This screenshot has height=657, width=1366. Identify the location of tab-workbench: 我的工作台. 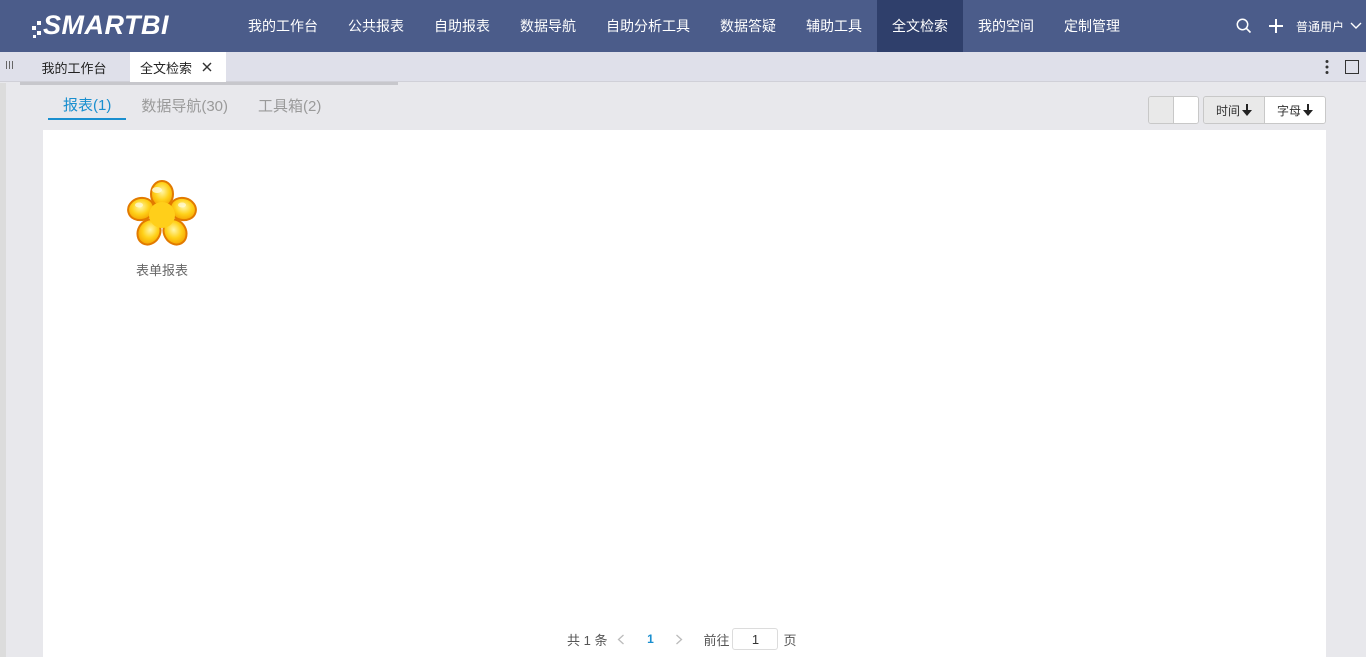
(74, 67).